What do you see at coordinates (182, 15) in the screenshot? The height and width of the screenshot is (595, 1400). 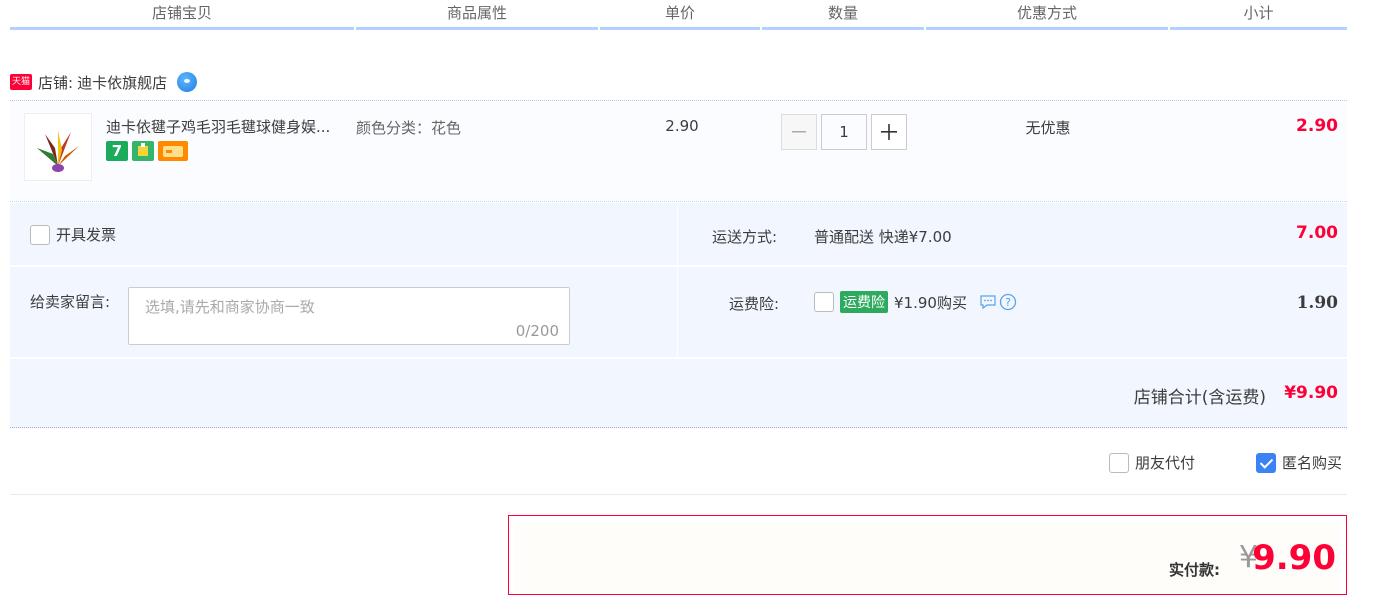 I see `col-header-item: 店铺宝贝` at bounding box center [182, 15].